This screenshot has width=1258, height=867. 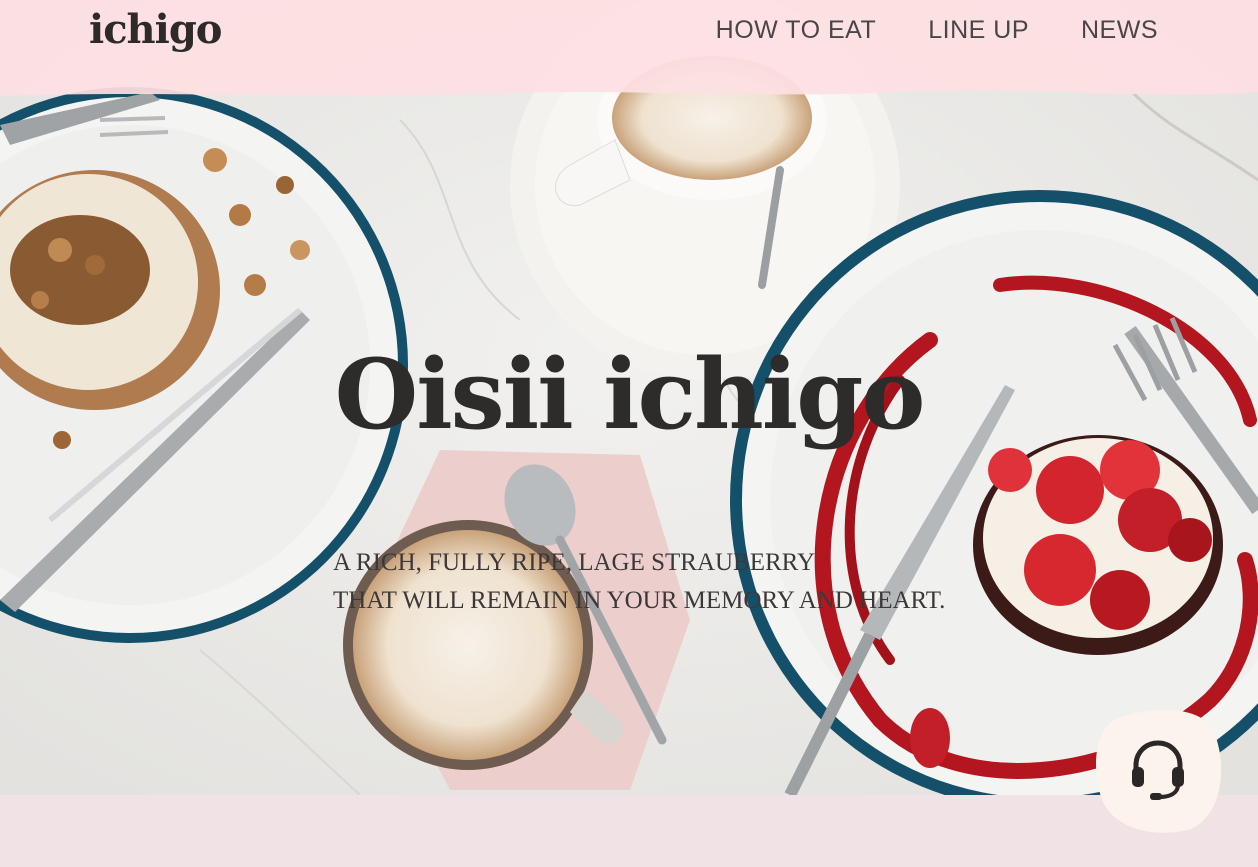 What do you see at coordinates (796, 30) in the screenshot?
I see `nav-how-to-eat: HOW TO EAT` at bounding box center [796, 30].